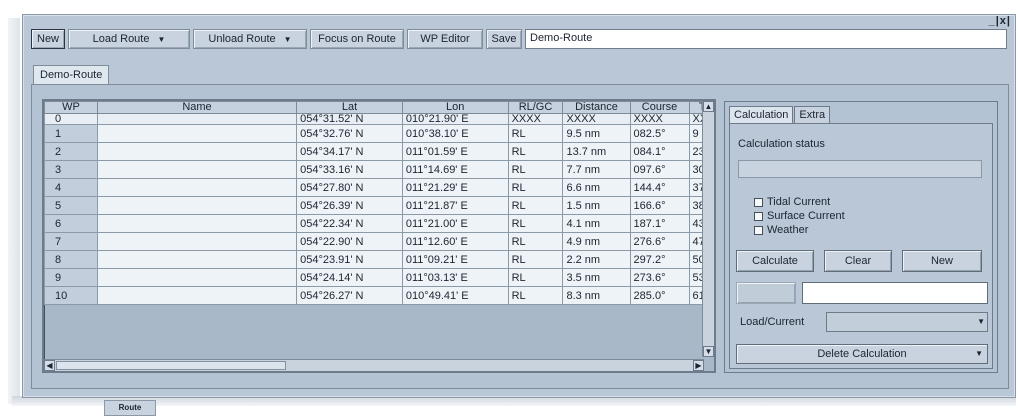 Image resolution: width=1018 pixels, height=420 pixels. I want to click on lat-cell: 054°22.34' N, so click(349, 223).